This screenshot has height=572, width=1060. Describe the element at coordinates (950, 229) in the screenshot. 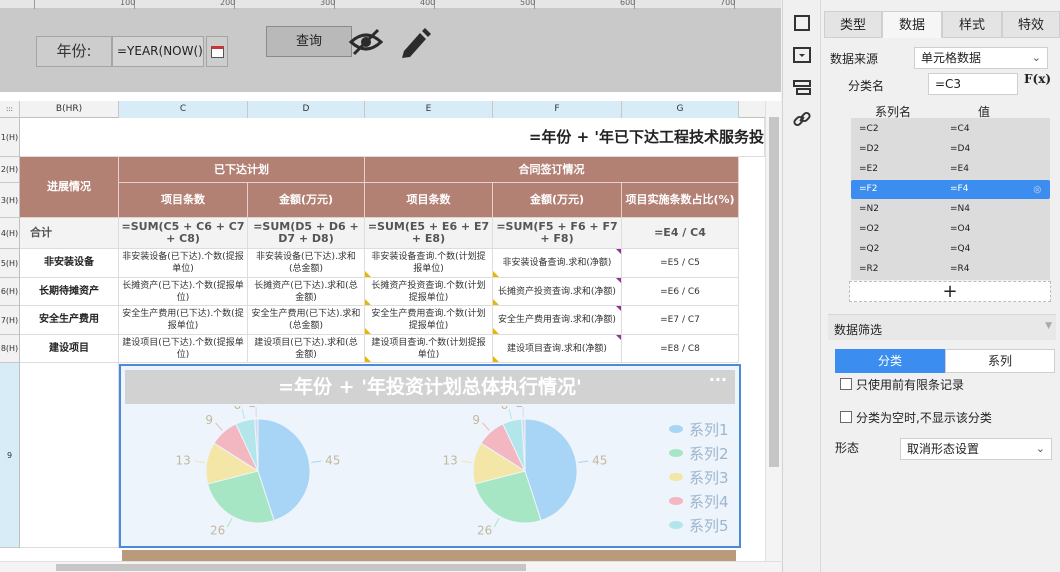

I see `series-row: =O2 =O4` at that location.